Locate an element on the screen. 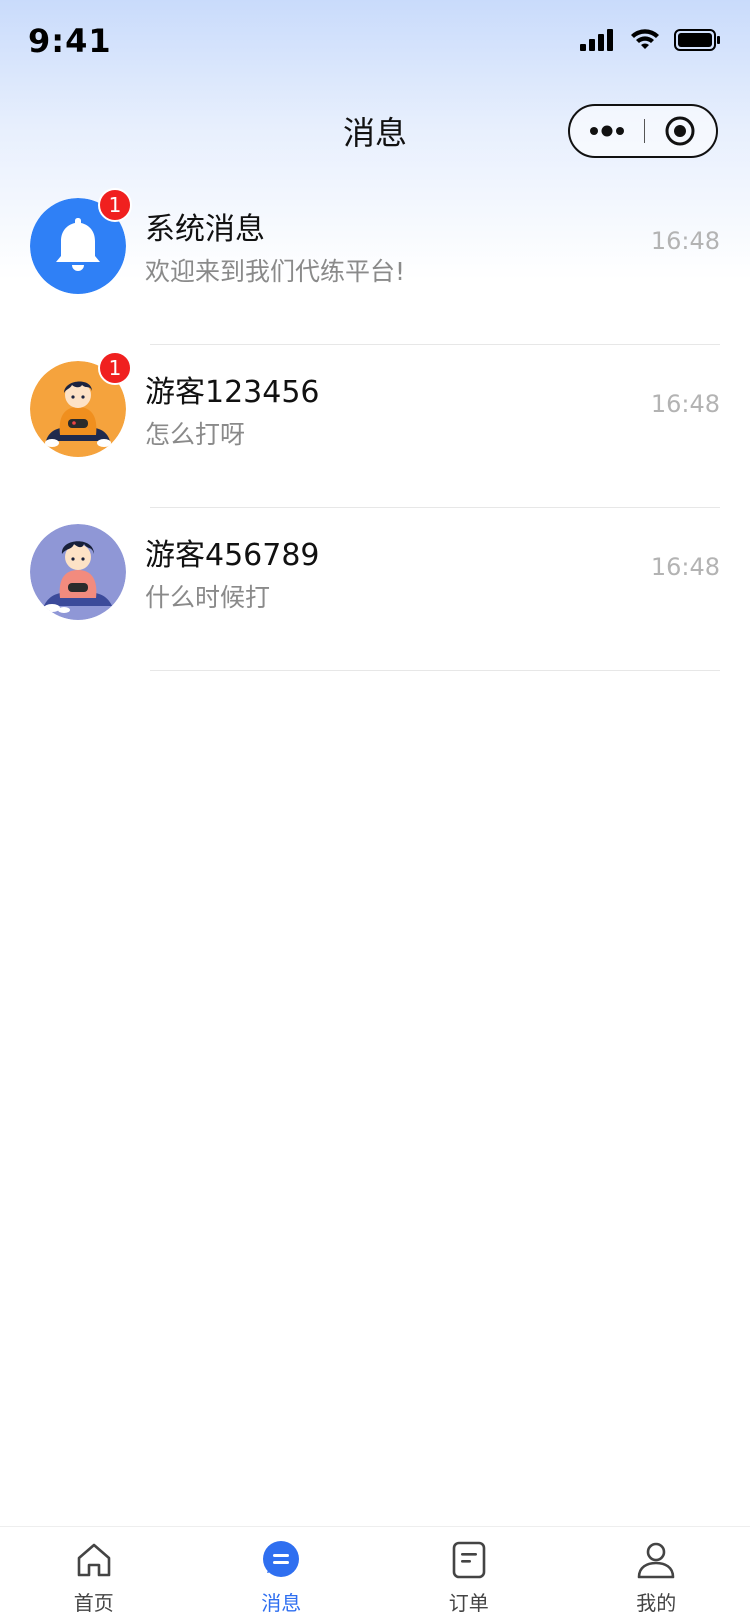 This screenshot has width=750, height=1624. conversation-item-guest-123456: 1 游客123456 怎么打呀 16:48 is located at coordinates (375, 426).